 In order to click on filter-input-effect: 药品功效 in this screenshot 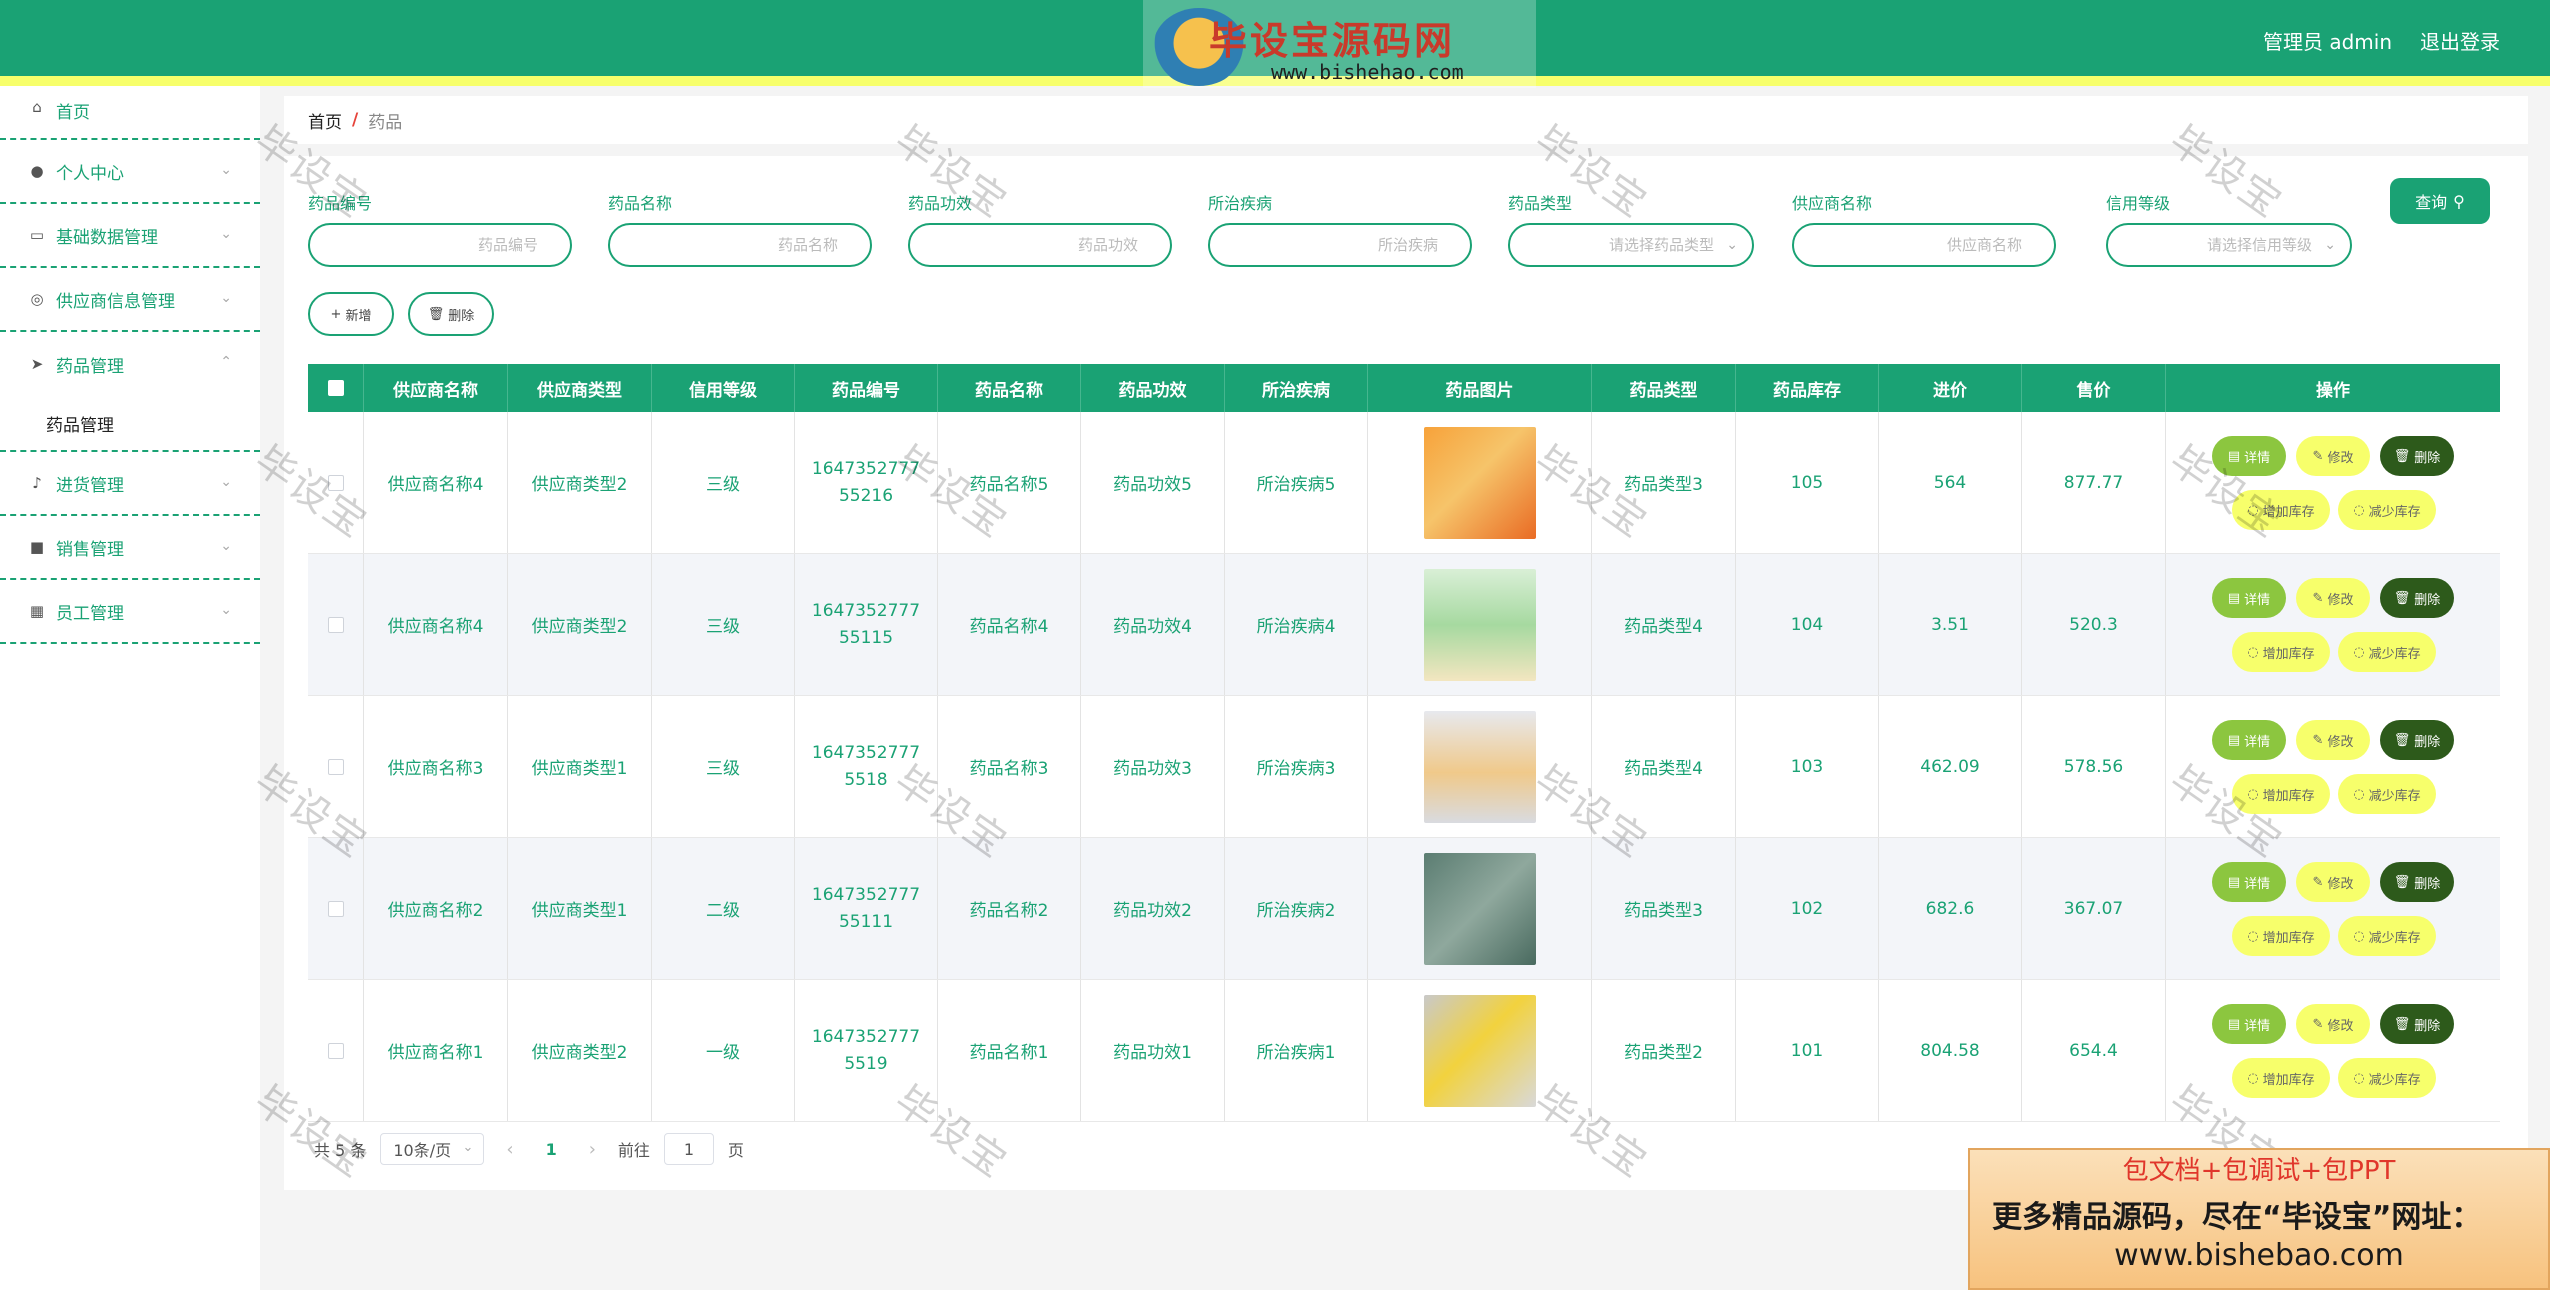, I will do `click(1040, 245)`.